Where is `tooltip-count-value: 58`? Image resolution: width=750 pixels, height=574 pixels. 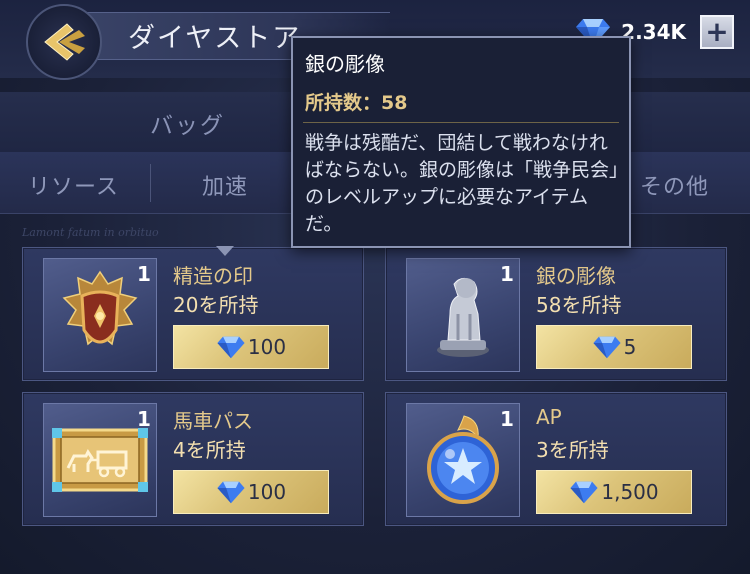 tooltip-count-value: 58 is located at coordinates (394, 103).